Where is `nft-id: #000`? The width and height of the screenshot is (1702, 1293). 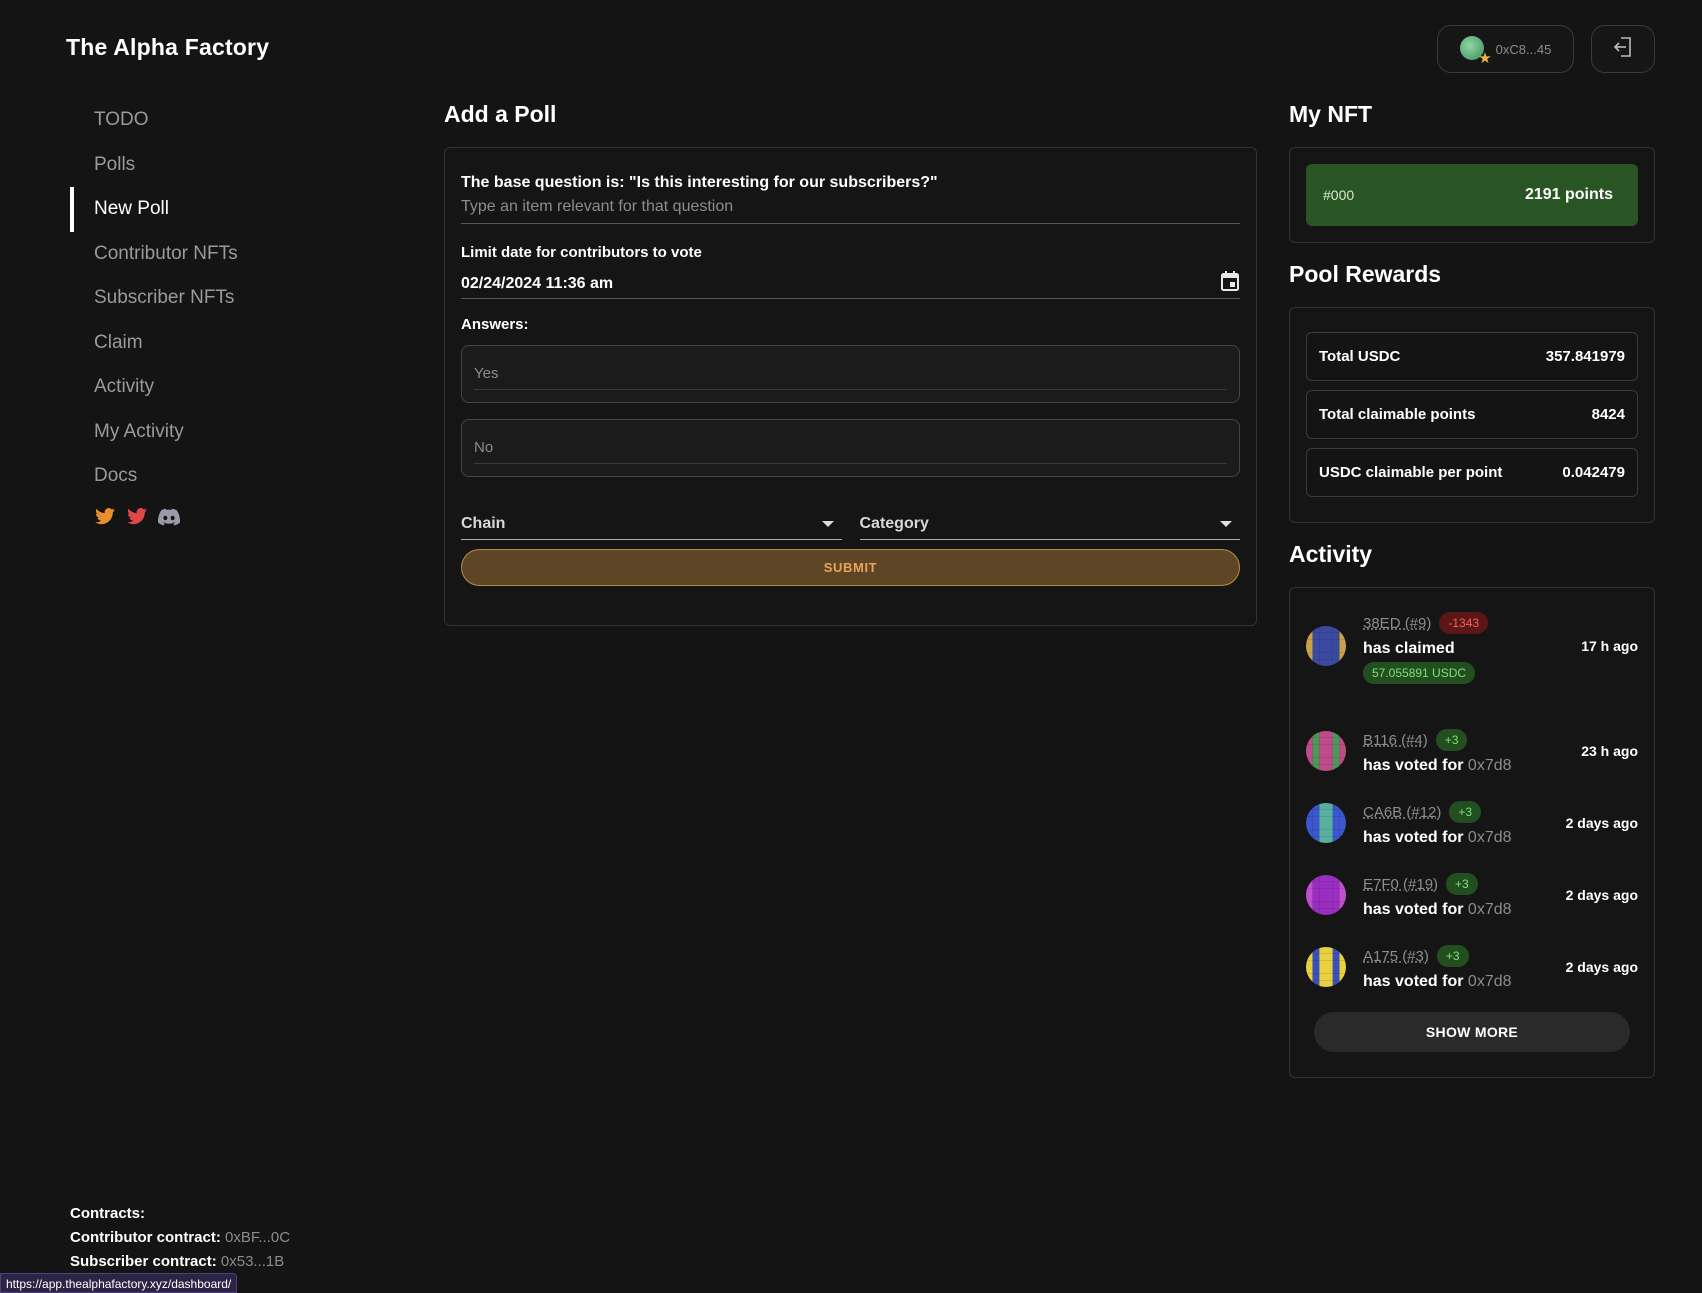 nft-id: #000 is located at coordinates (1339, 195).